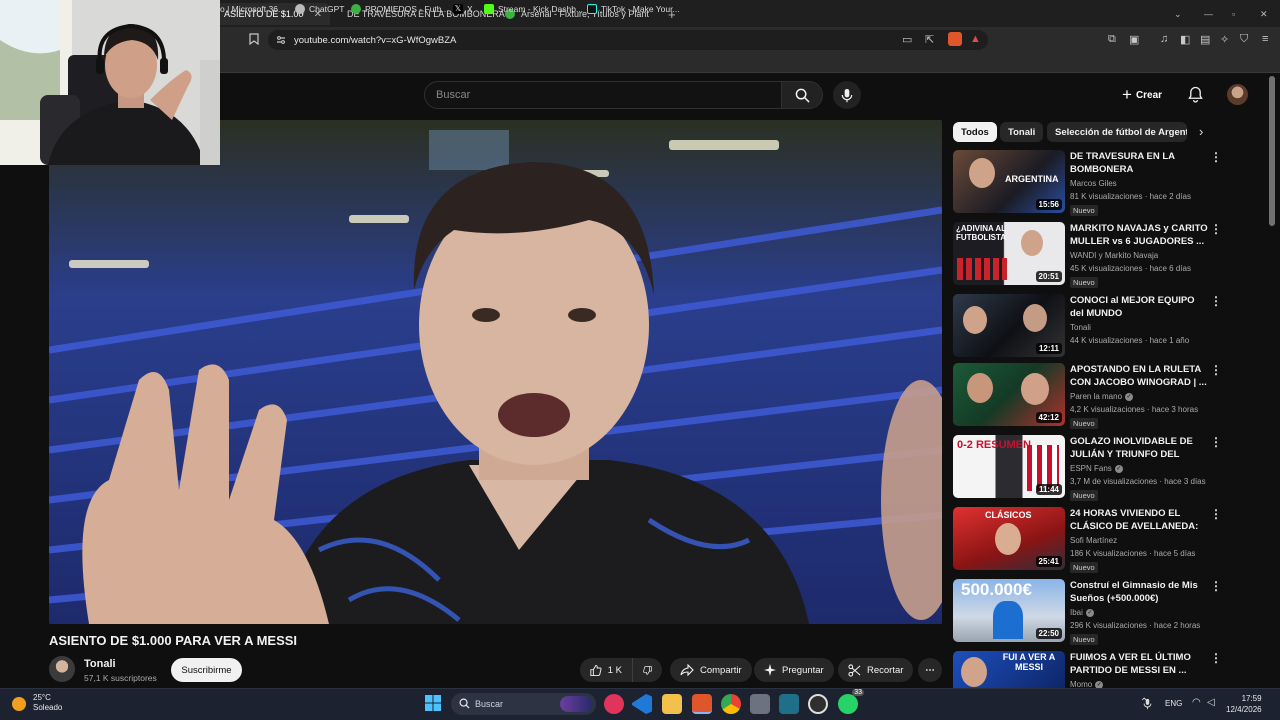 This screenshot has height=720, width=1280. I want to click on menu-icon: ≡, so click(1265, 39).